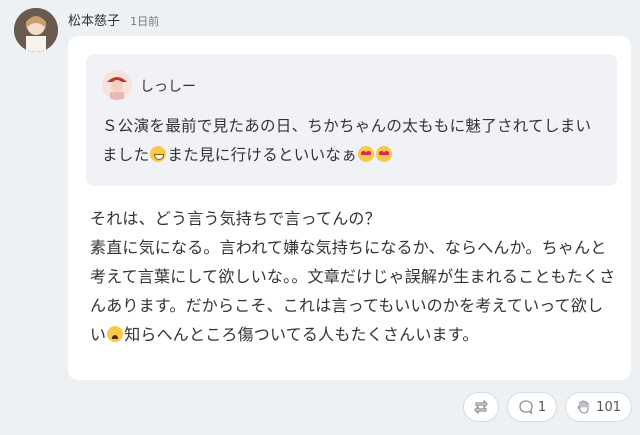  I want to click on post-actions: 1 101, so click(547, 407).